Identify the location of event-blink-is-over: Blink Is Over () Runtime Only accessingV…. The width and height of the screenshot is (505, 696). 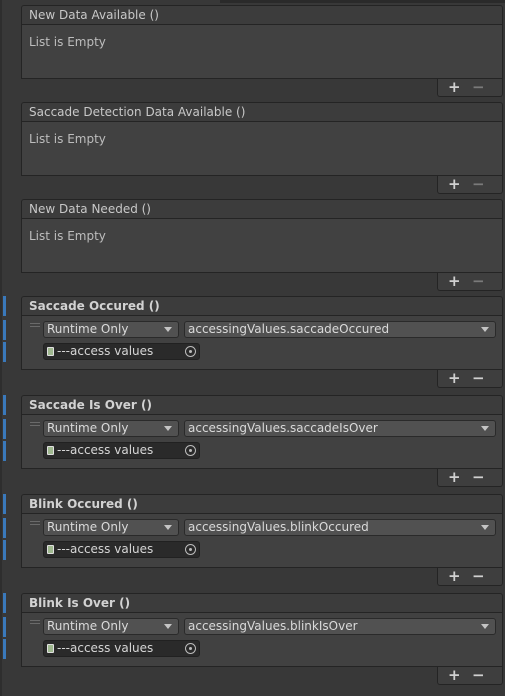
(262, 639).